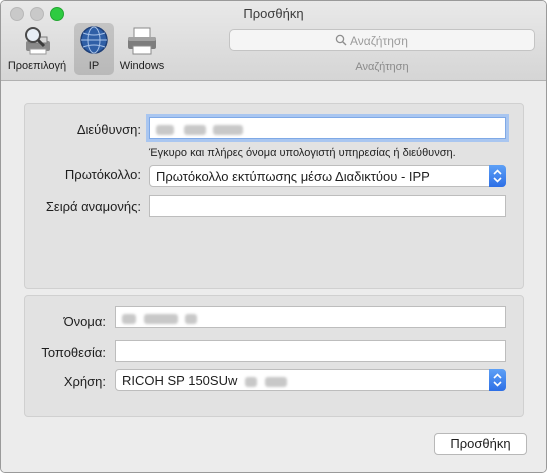 This screenshot has width=547, height=473. Describe the element at coordinates (310, 380) in the screenshot. I see `driver-popup: RICOH SP 150SUw` at that location.